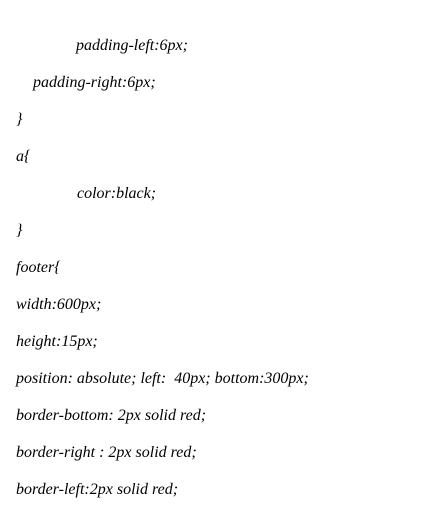 Image resolution: width=446 pixels, height=507 pixels. I want to click on code-line: border-right : 2px solid red;, so click(106, 452).